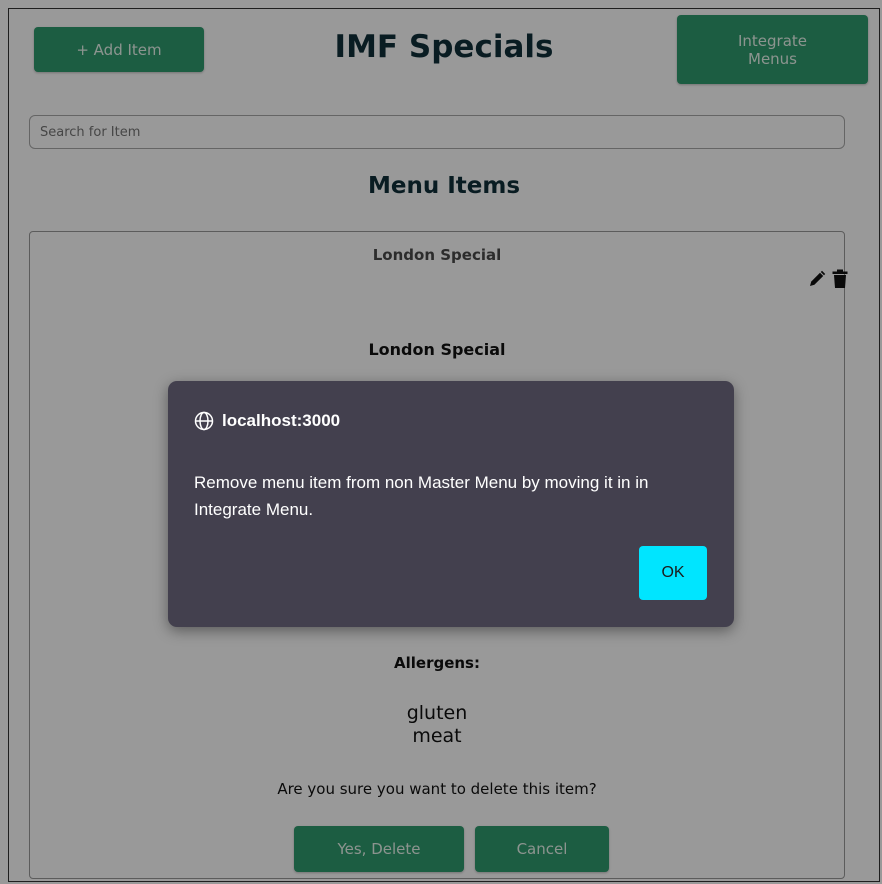 The height and width of the screenshot is (884, 882). I want to click on globe-icon, so click(204, 421).